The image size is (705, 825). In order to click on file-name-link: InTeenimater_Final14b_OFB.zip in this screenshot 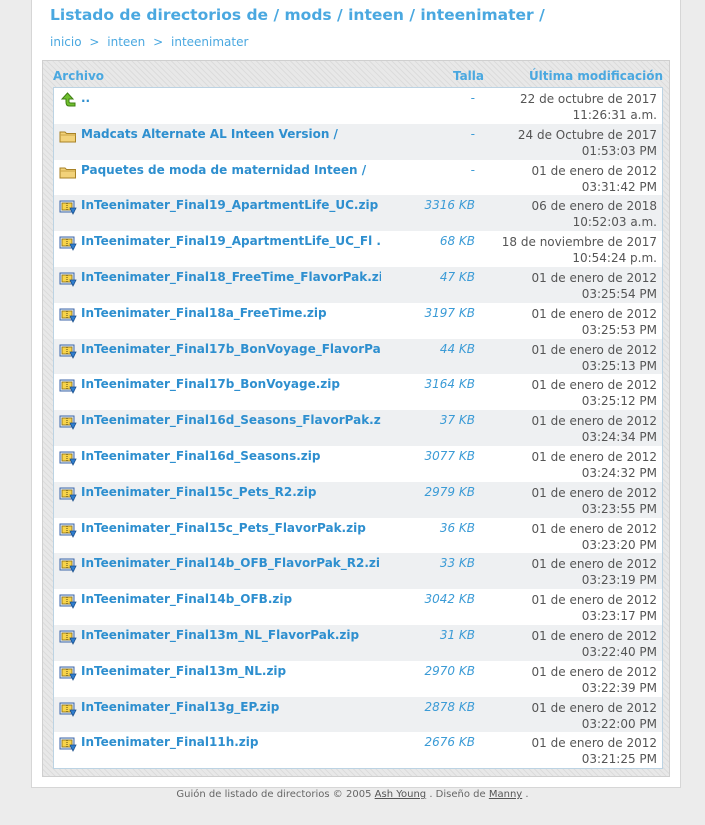, I will do `click(231, 599)`.